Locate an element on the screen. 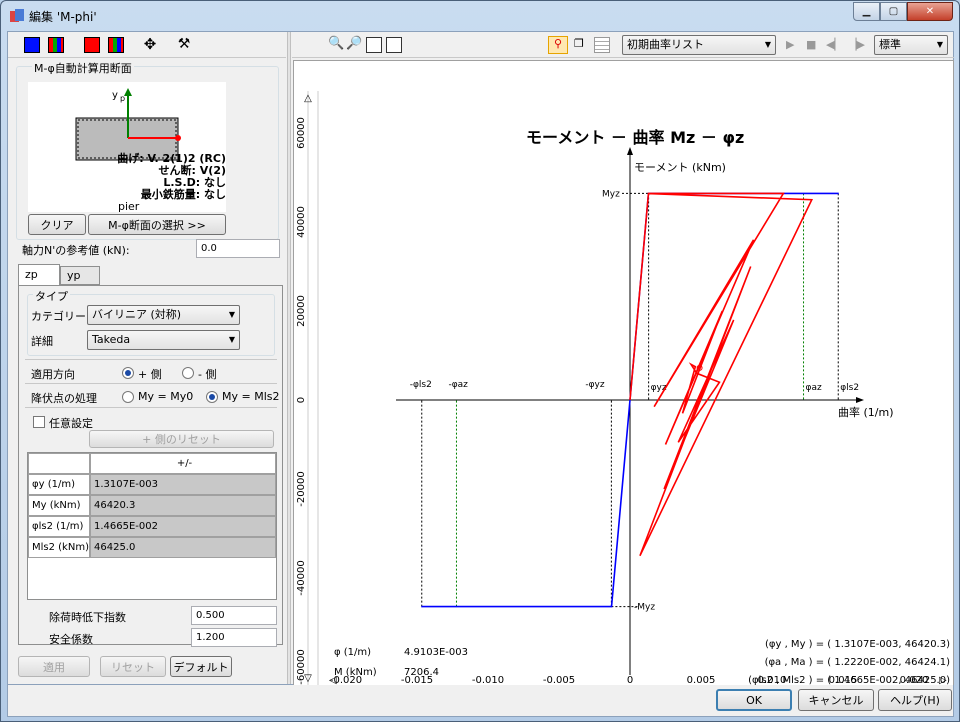 This screenshot has height=722, width=960. direction-plus-label: + 側 is located at coordinates (150, 374).